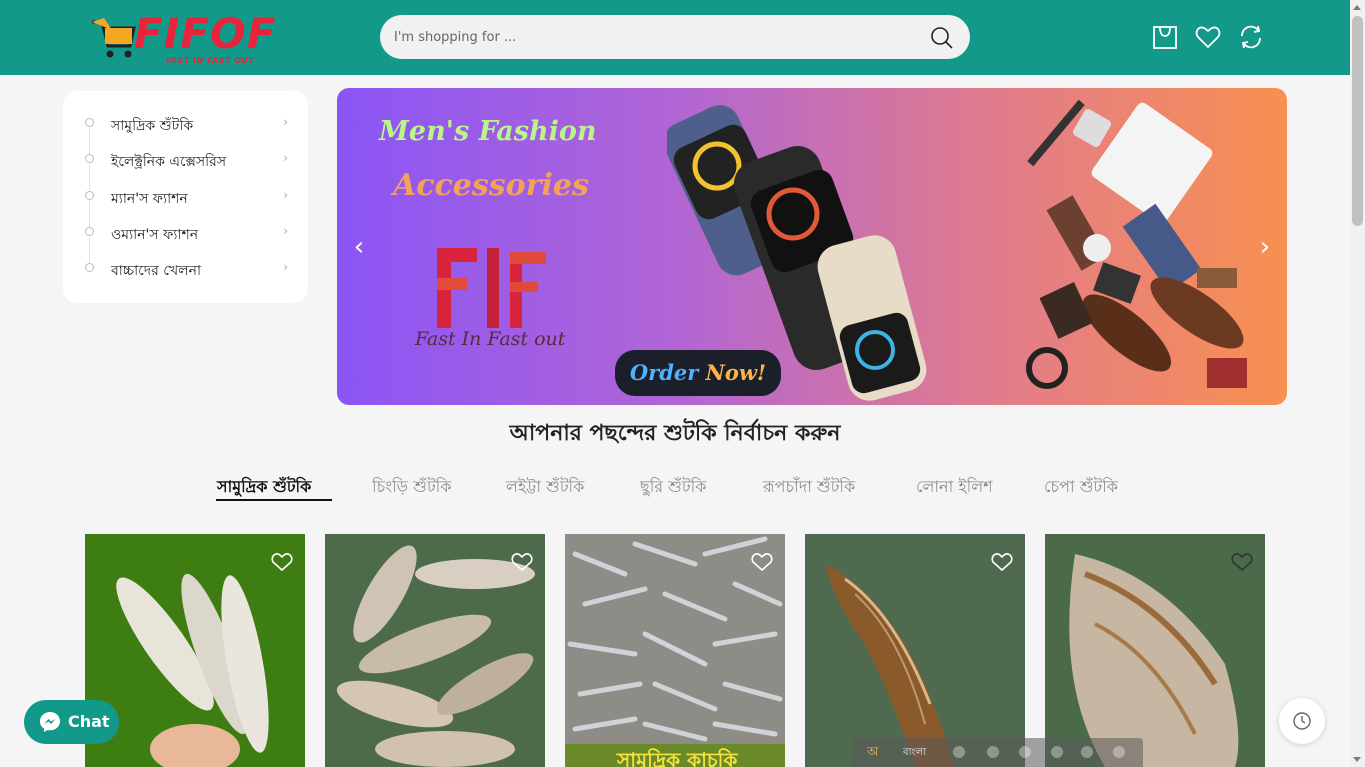 The height and width of the screenshot is (767, 1365). Describe the element at coordinates (488, 131) in the screenshot. I see `banner-title: Men's Fashion` at that location.